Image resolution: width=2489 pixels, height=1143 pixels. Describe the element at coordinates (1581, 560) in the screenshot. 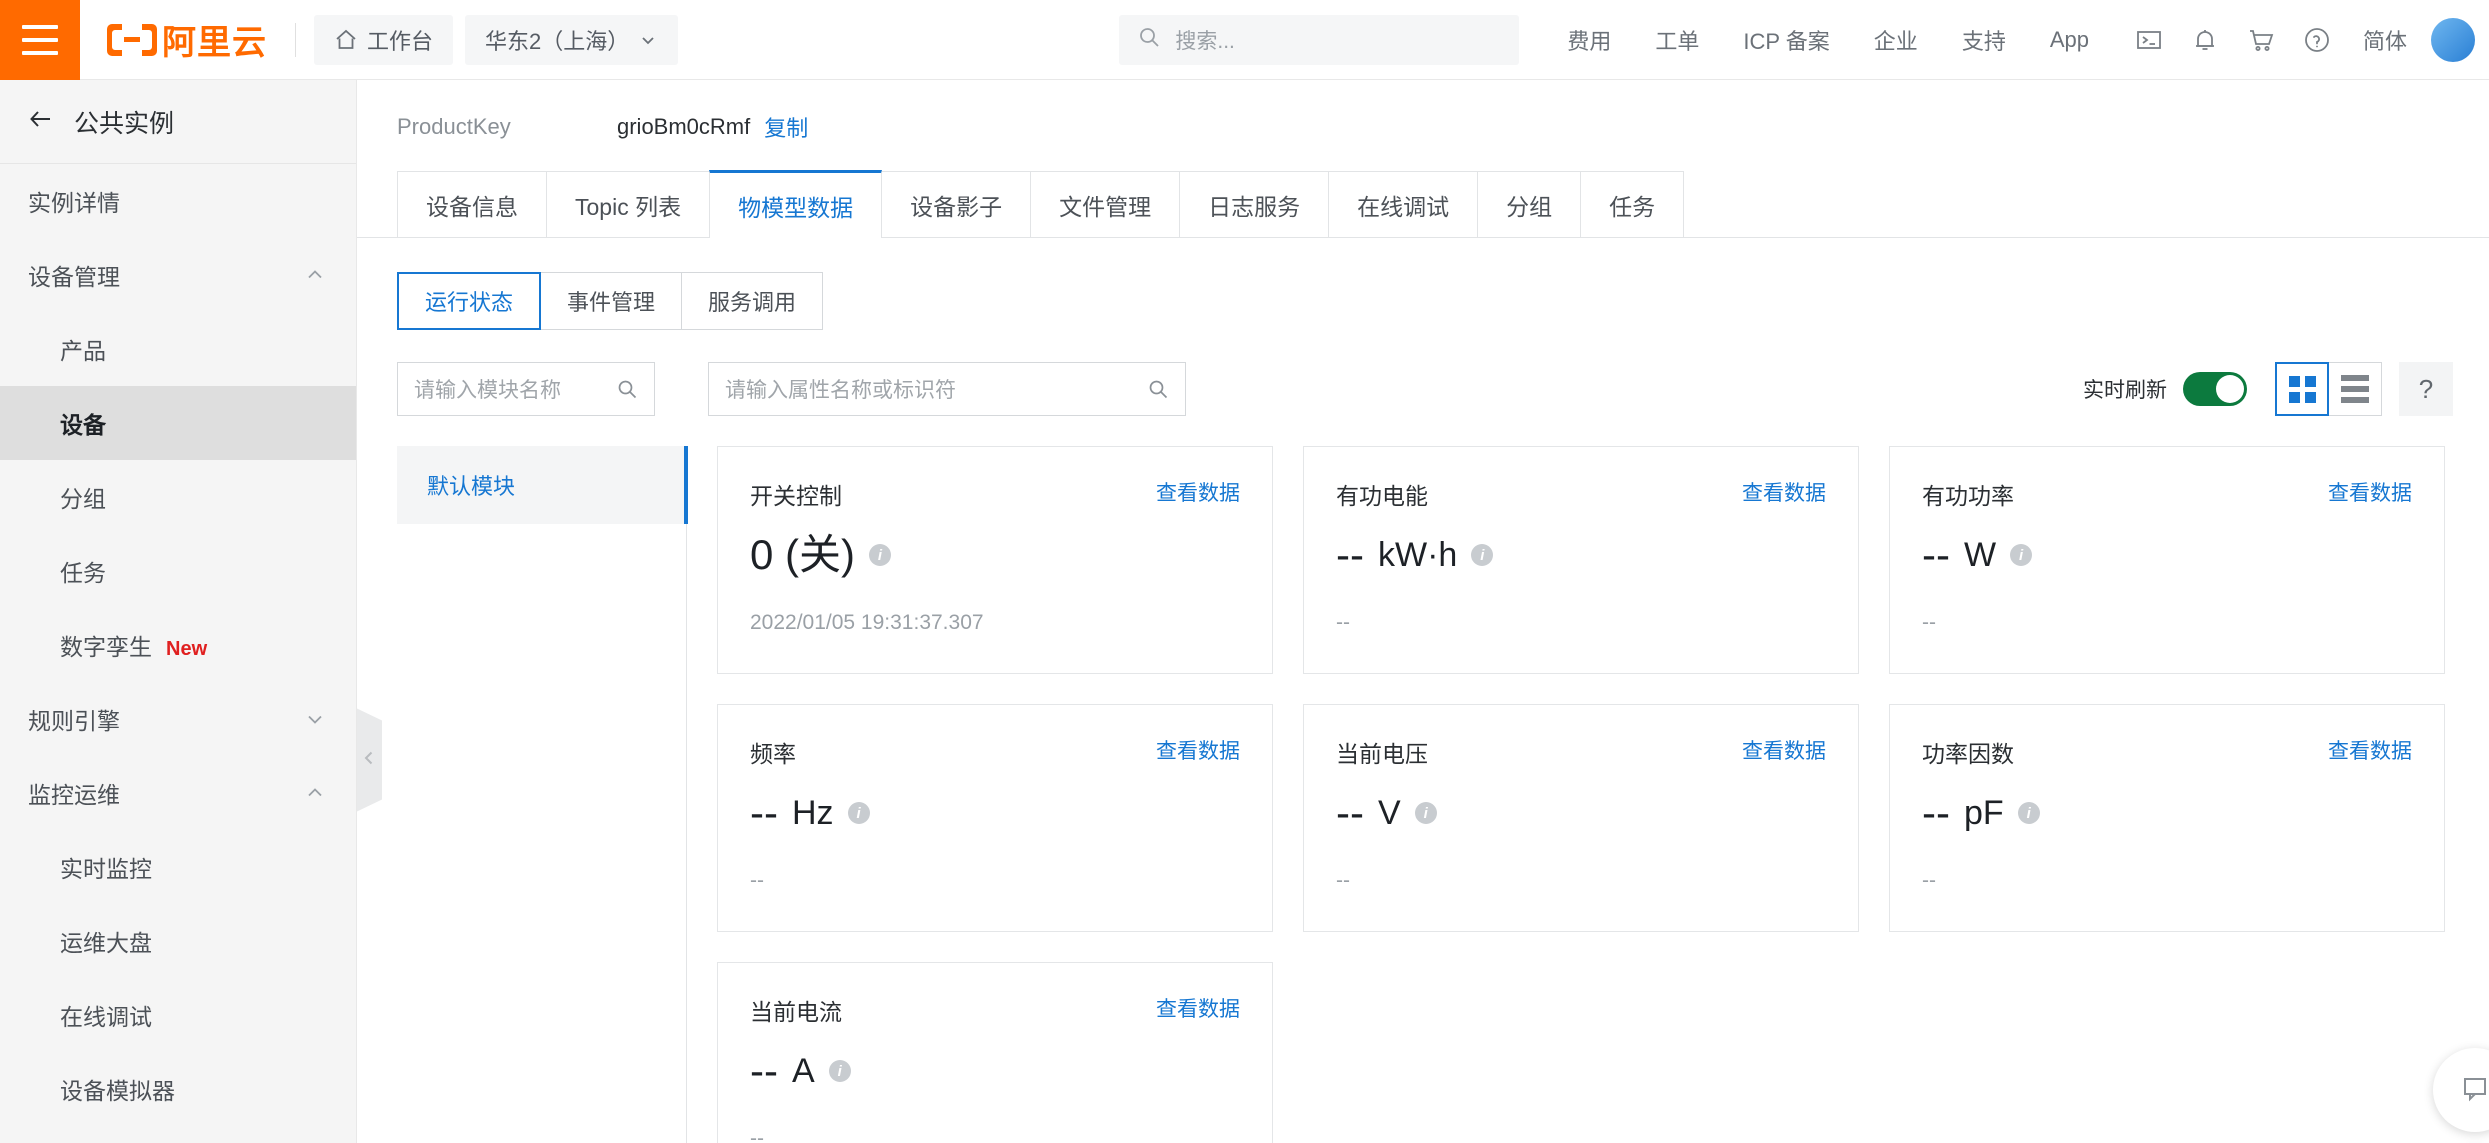

I see `property-card-active-energy: 有功电能 查看数据 -- kW·h i --` at that location.